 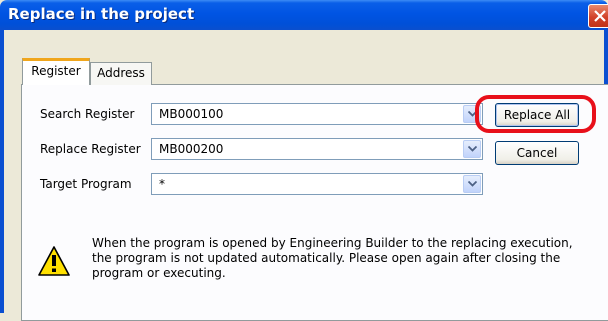 I want to click on target-program-value: *, so click(x=162, y=184).